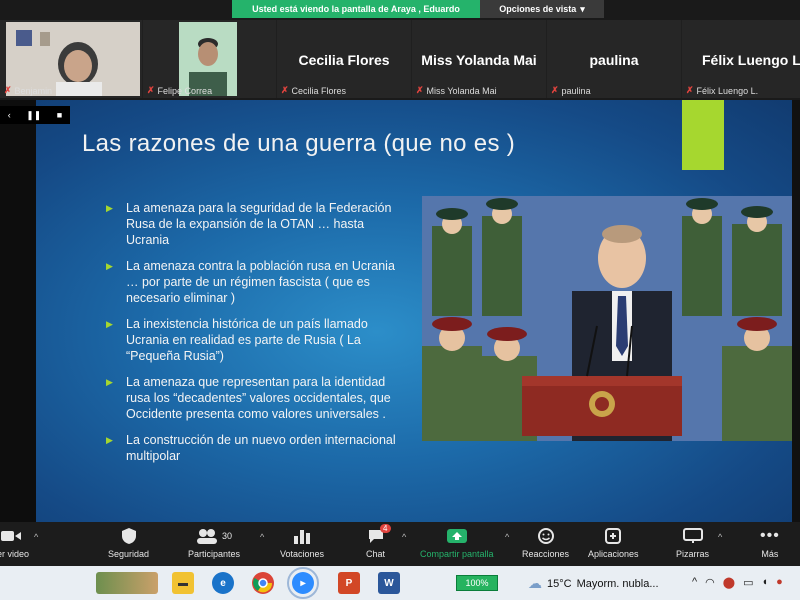 This screenshot has height=600, width=800. What do you see at coordinates (748, 582) in the screenshot?
I see `battery-tray-icon: ▭` at bounding box center [748, 582].